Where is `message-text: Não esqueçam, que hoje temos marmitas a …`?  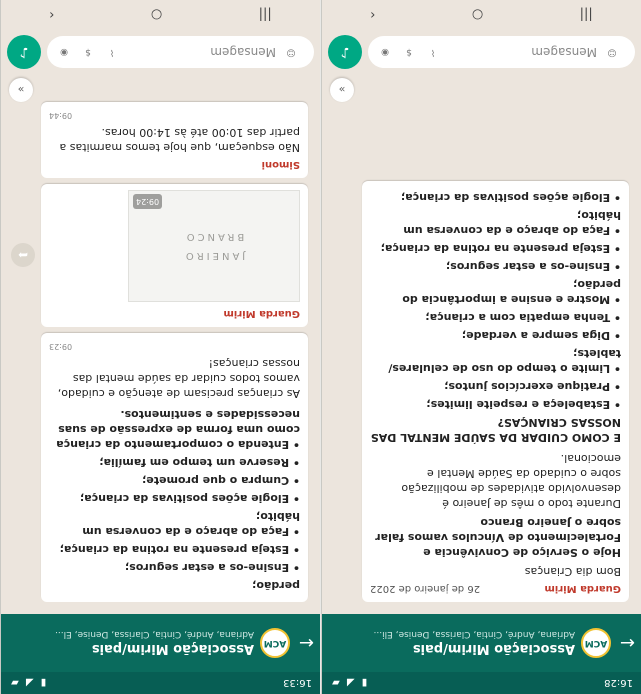
message-text: Não esqueçam, que hoje temos marmitas a … is located at coordinates (180, 140).